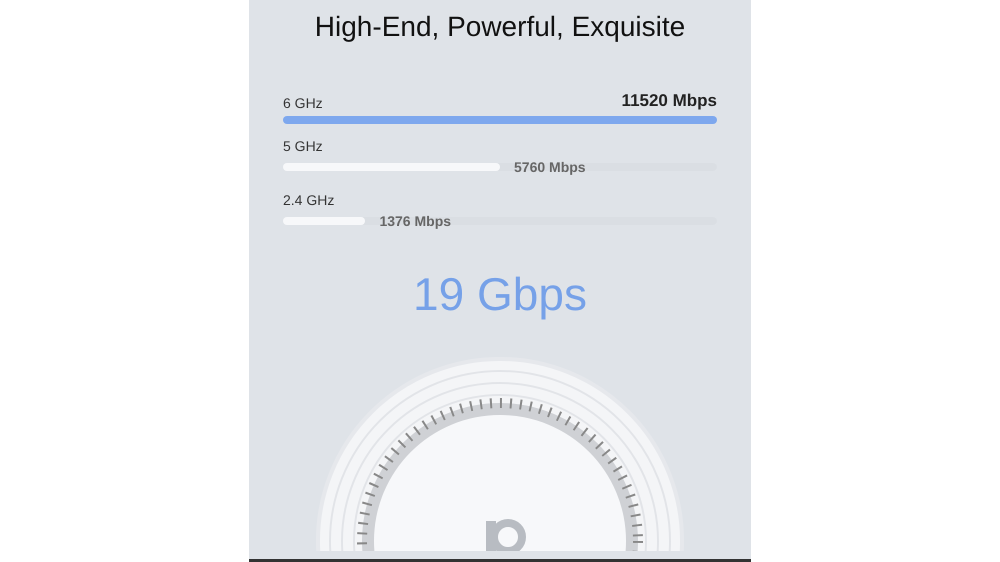 Image resolution: width=1000 pixels, height=562 pixels. What do you see at coordinates (669, 101) in the screenshot?
I see `speed-reading: 11520 Mbps` at bounding box center [669, 101].